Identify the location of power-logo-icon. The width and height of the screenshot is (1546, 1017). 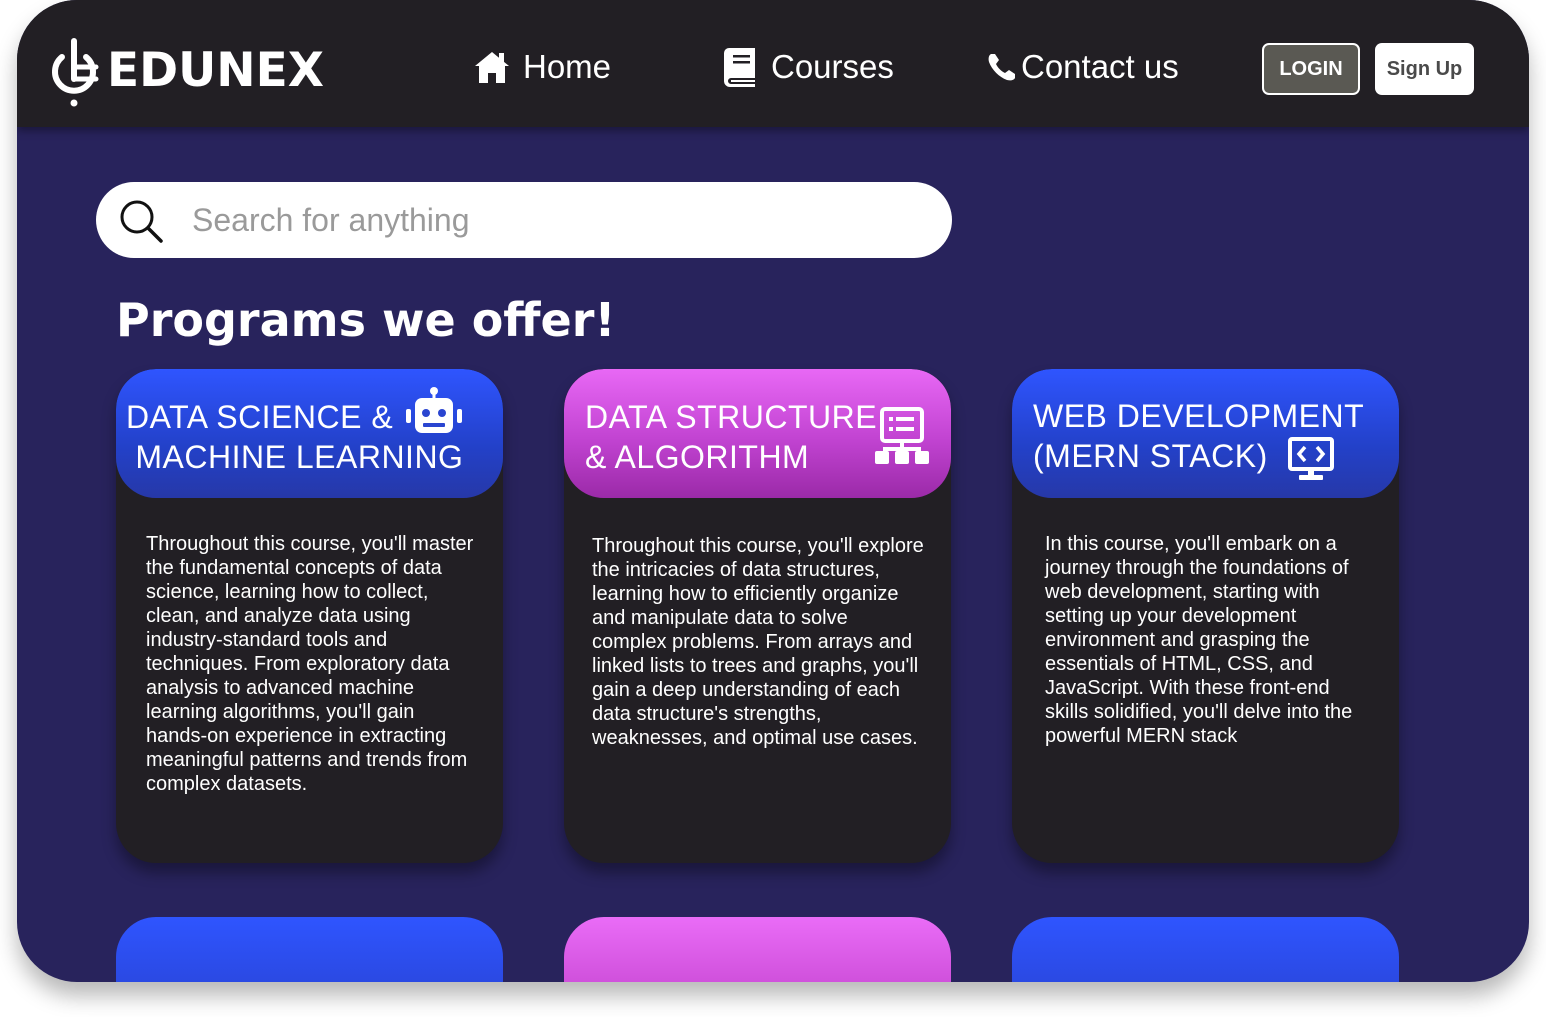
(75, 72).